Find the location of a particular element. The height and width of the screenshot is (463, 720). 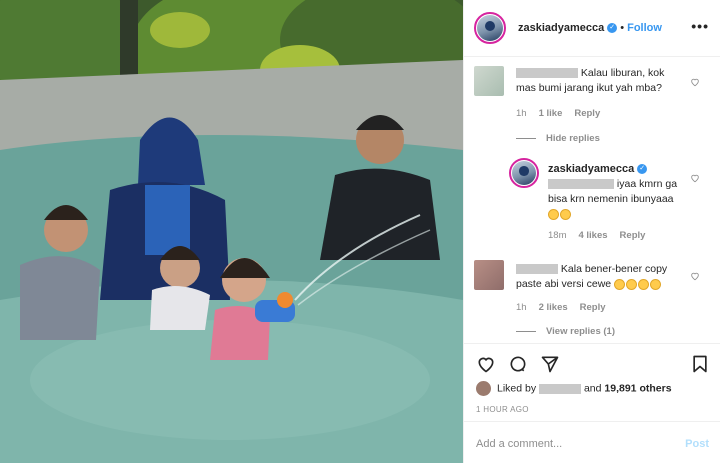

liker-avatar is located at coordinates (483, 388).